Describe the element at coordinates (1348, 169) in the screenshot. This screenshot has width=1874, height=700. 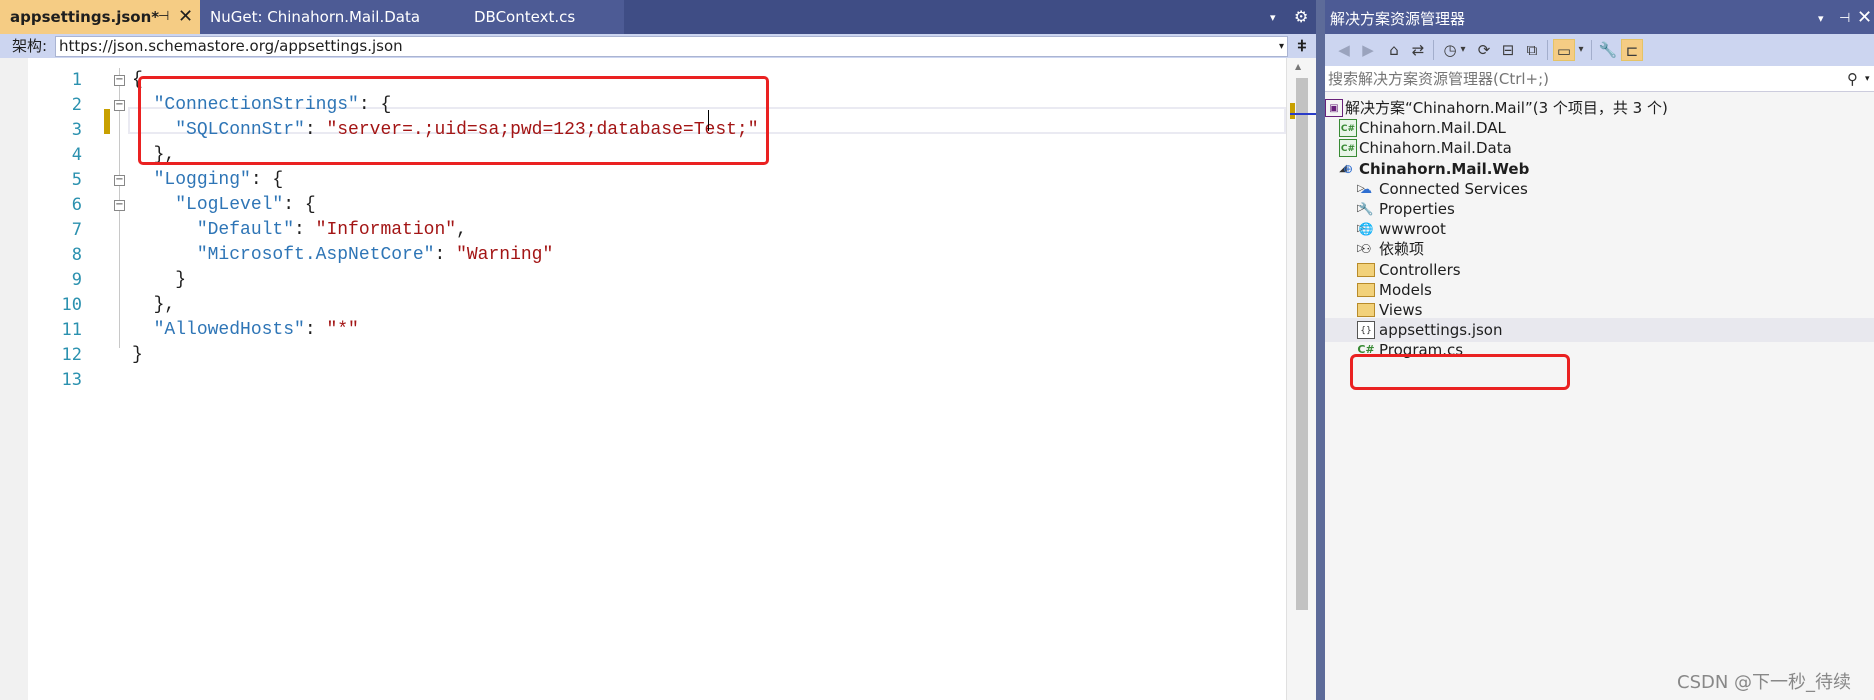
I see `web-project-icon: ⊕` at that location.